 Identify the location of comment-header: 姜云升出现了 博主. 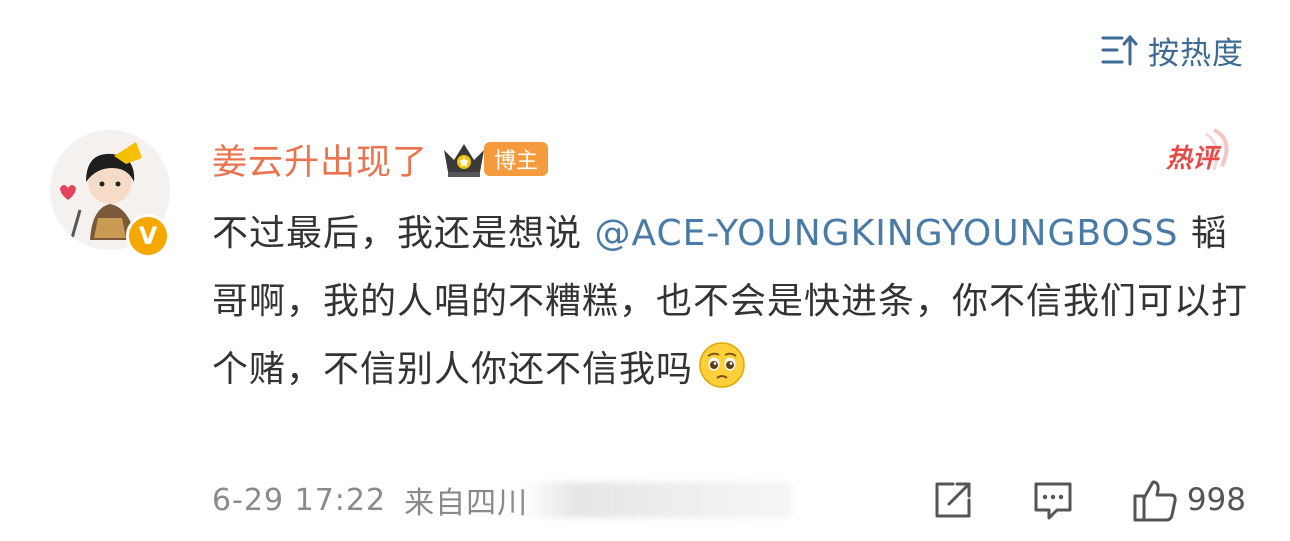
(380, 159).